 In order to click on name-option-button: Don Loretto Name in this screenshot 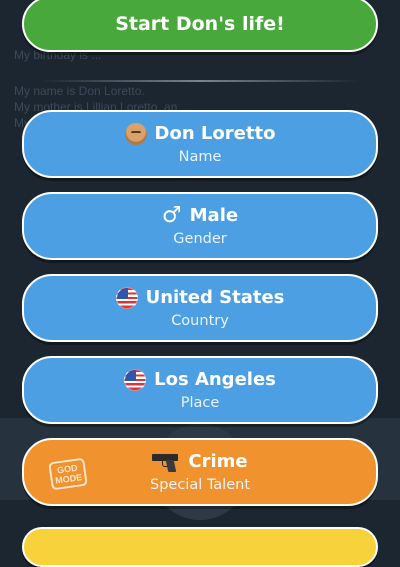, I will do `click(200, 144)`.